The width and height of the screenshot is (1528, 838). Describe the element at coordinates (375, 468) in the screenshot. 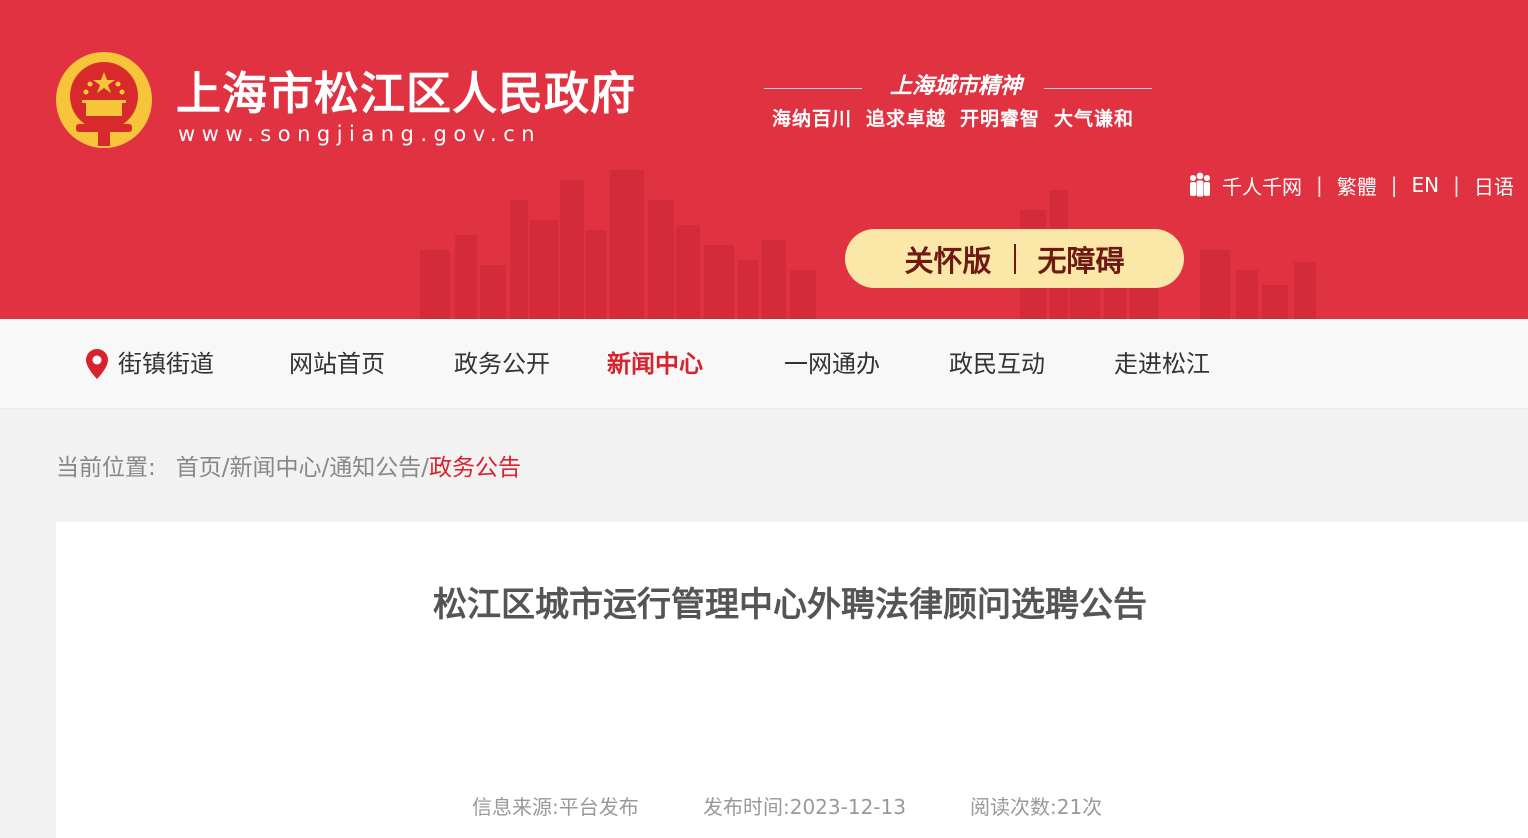

I see `breadcrumb-notices: 通知公告` at that location.